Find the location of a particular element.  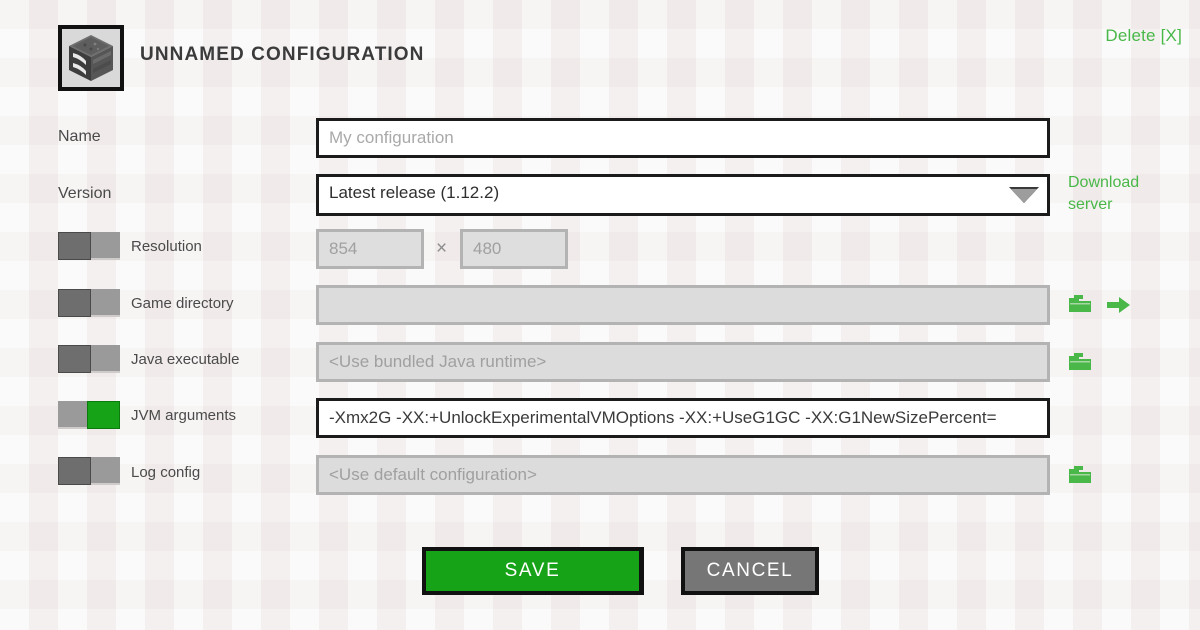

version-selected-value: Latest release (1.12.2) is located at coordinates (414, 192).